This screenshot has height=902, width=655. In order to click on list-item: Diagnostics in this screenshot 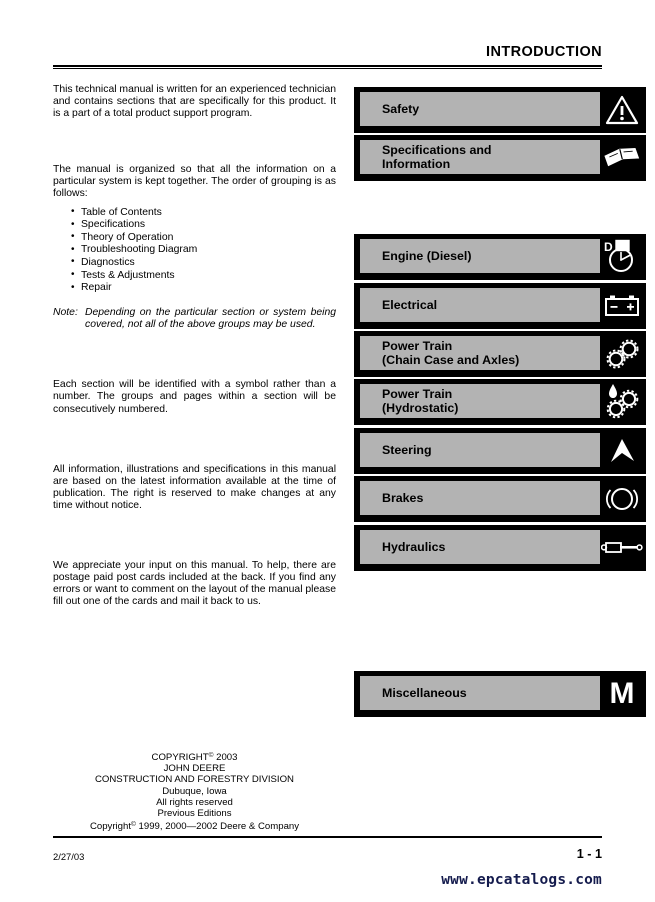, I will do `click(203, 263)`.